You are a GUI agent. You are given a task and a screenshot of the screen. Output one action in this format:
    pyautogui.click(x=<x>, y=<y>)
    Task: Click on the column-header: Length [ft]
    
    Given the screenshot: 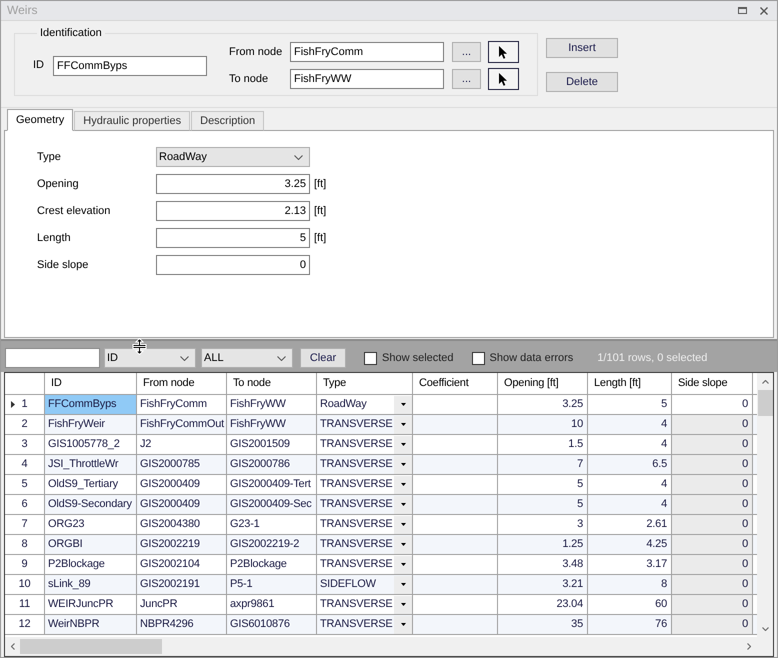 What is the action you would take?
    pyautogui.click(x=630, y=383)
    